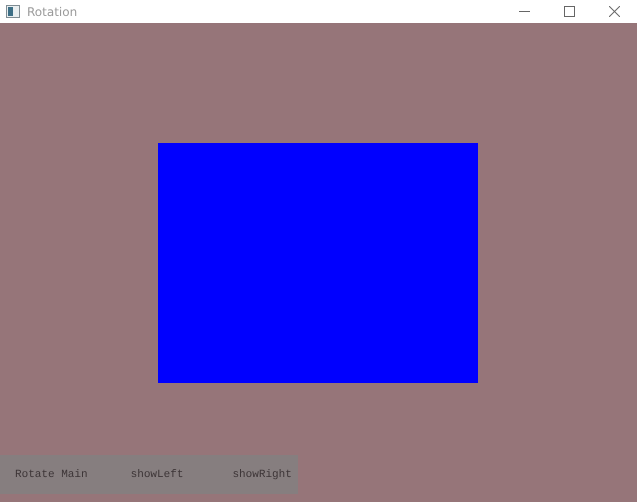 The height and width of the screenshot is (502, 637). Describe the element at coordinates (569, 11) in the screenshot. I see `maximize-icon` at that location.